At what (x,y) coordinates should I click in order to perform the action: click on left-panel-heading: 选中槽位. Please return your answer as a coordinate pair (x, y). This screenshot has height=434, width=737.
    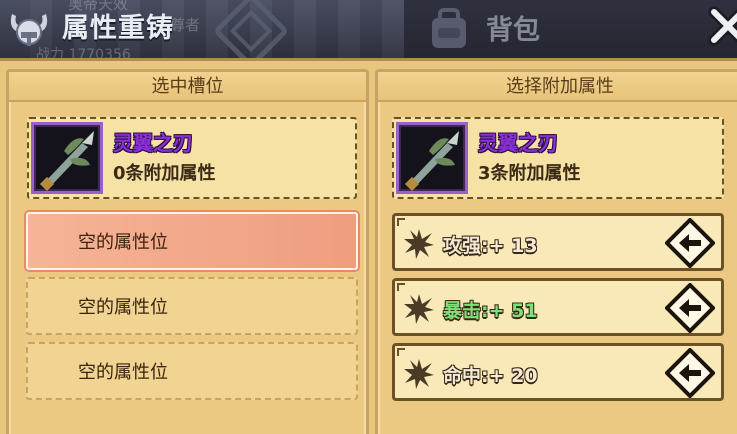
    Looking at the image, I should click on (187, 87).